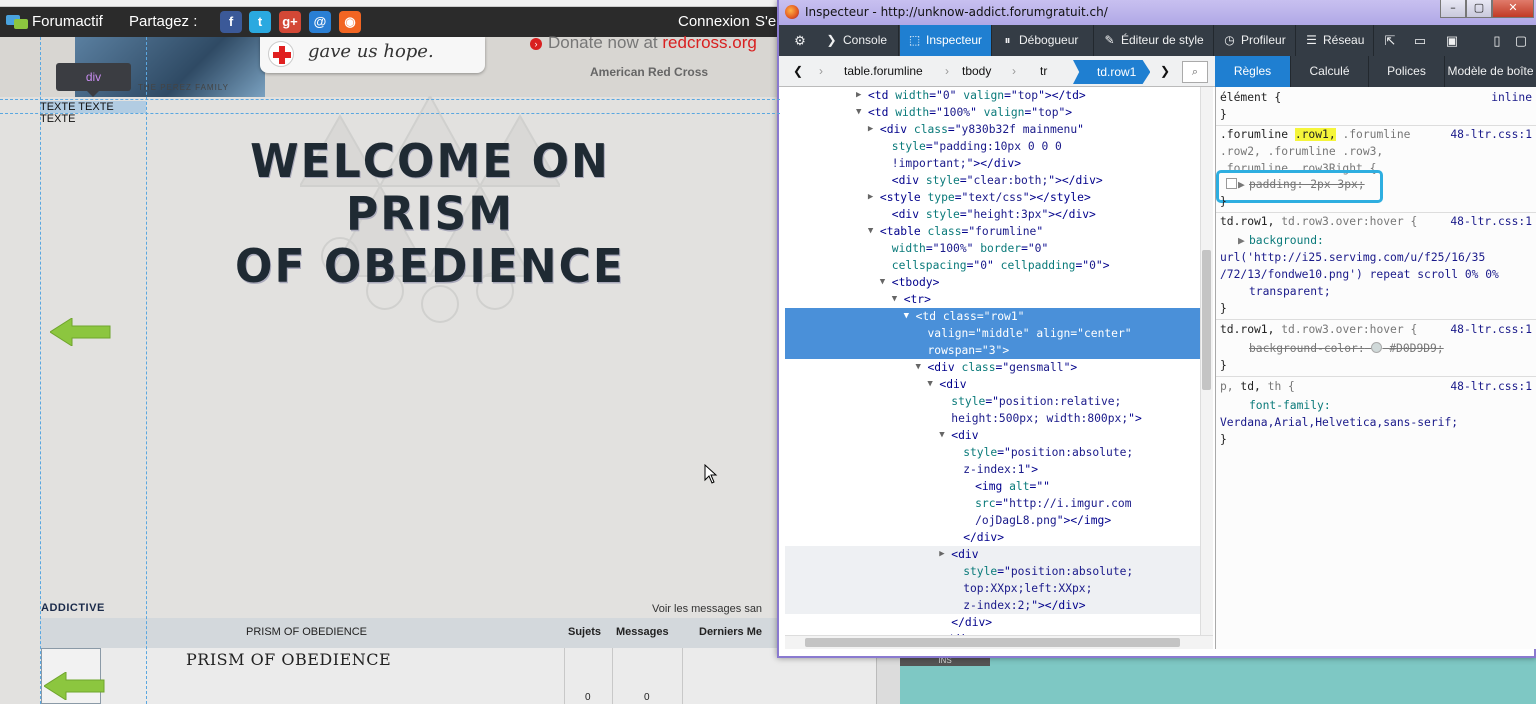 The width and height of the screenshot is (1536, 704). I want to click on markup-node: height:500px; width:800px;">, so click(992, 418).